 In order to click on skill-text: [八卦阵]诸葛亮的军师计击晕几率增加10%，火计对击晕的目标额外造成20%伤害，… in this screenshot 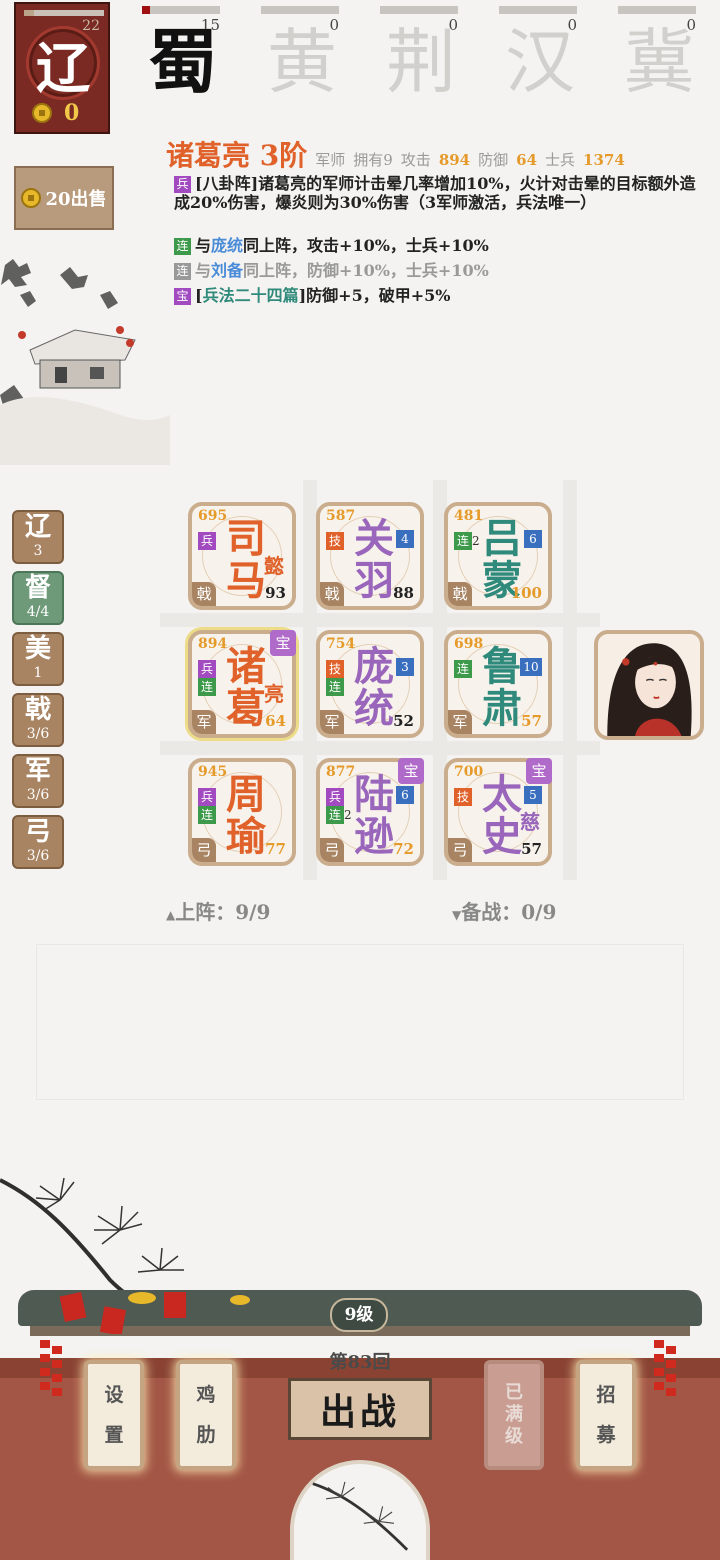, I will do `click(435, 193)`.